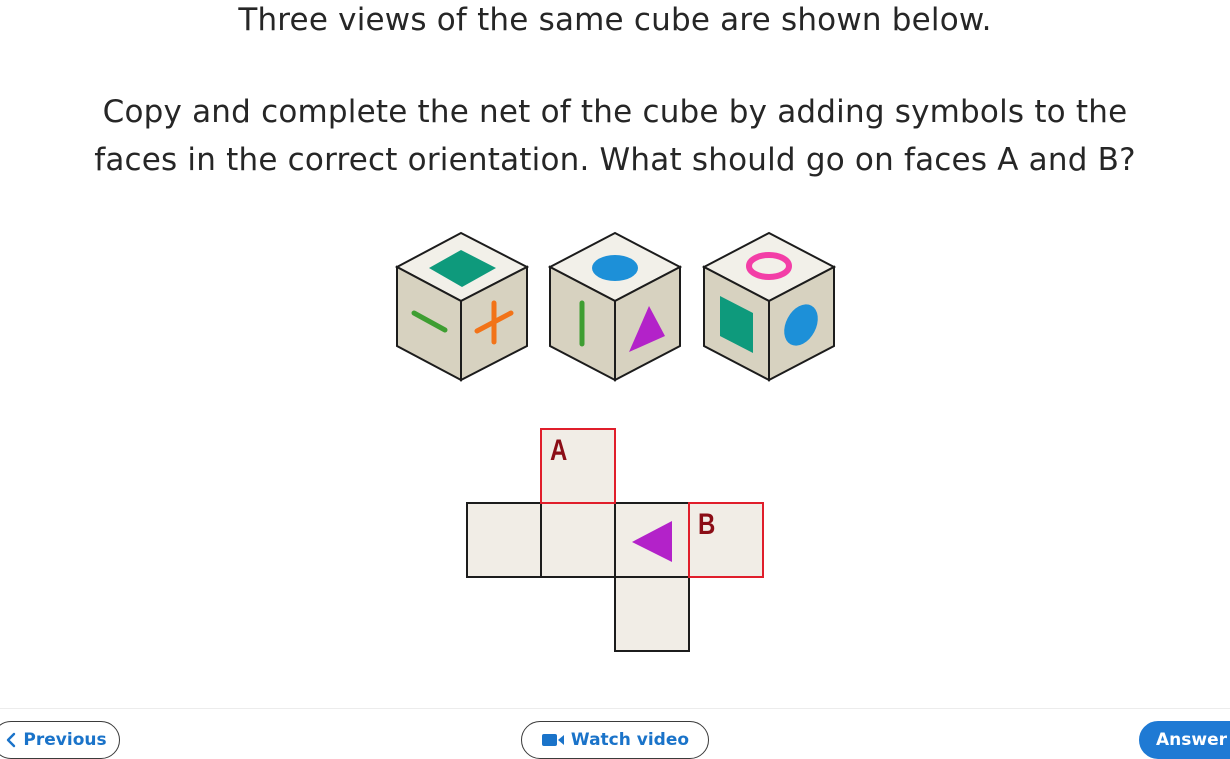  I want to click on oval-icon, so click(615, 268).